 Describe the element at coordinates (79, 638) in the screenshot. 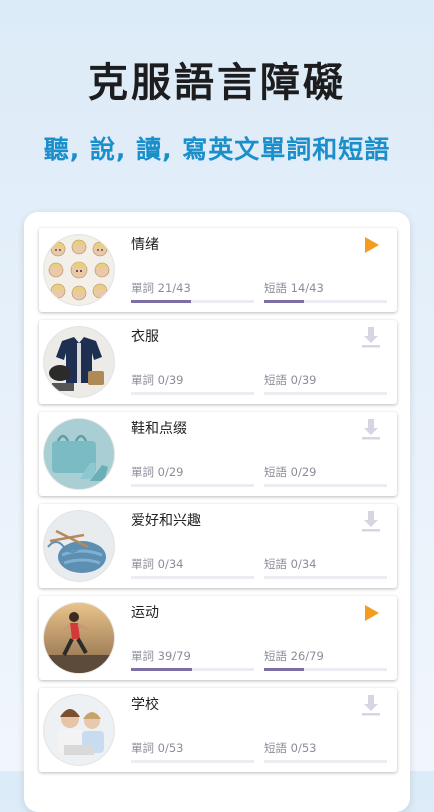

I see `runner-icon` at that location.